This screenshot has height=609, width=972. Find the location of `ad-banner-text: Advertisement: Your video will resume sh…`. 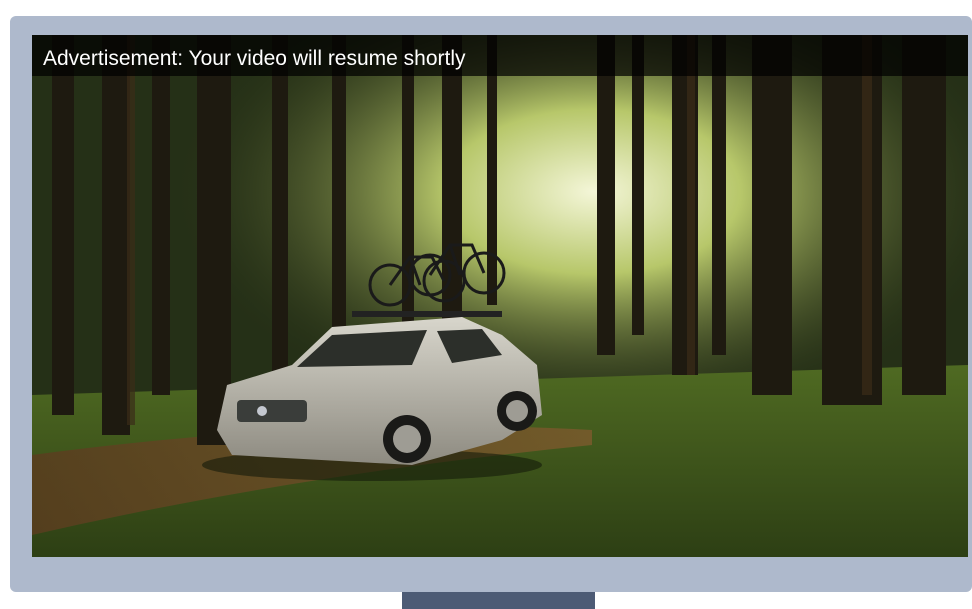

ad-banner-text: Advertisement: Your video will resume sh… is located at coordinates (254, 58).